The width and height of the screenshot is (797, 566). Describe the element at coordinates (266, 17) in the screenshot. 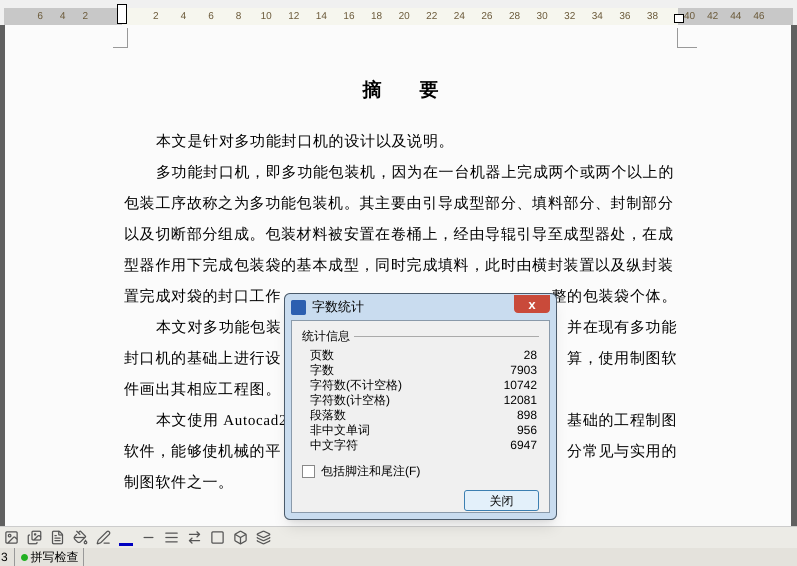

I see `ruler-number: 10` at that location.